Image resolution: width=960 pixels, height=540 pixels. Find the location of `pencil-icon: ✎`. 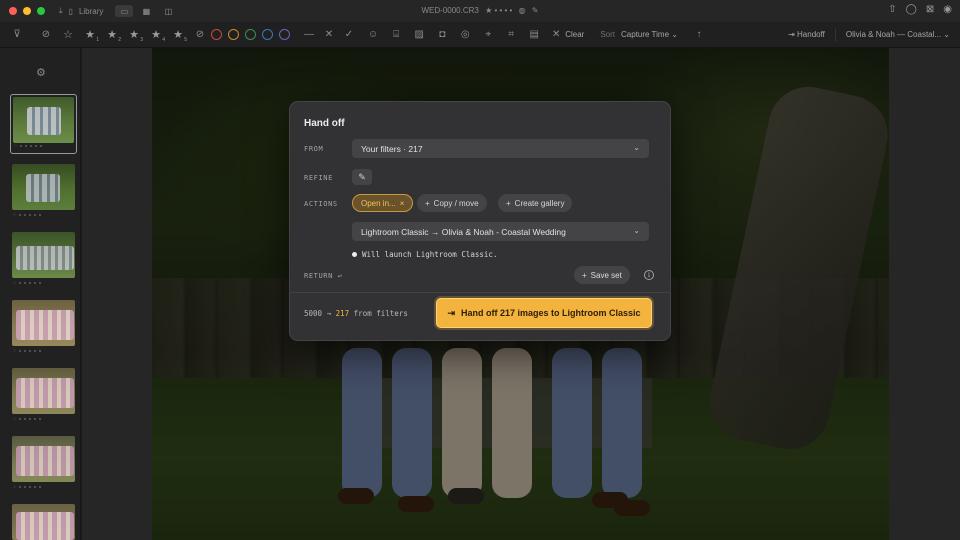

pencil-icon: ✎ is located at coordinates (362, 176).